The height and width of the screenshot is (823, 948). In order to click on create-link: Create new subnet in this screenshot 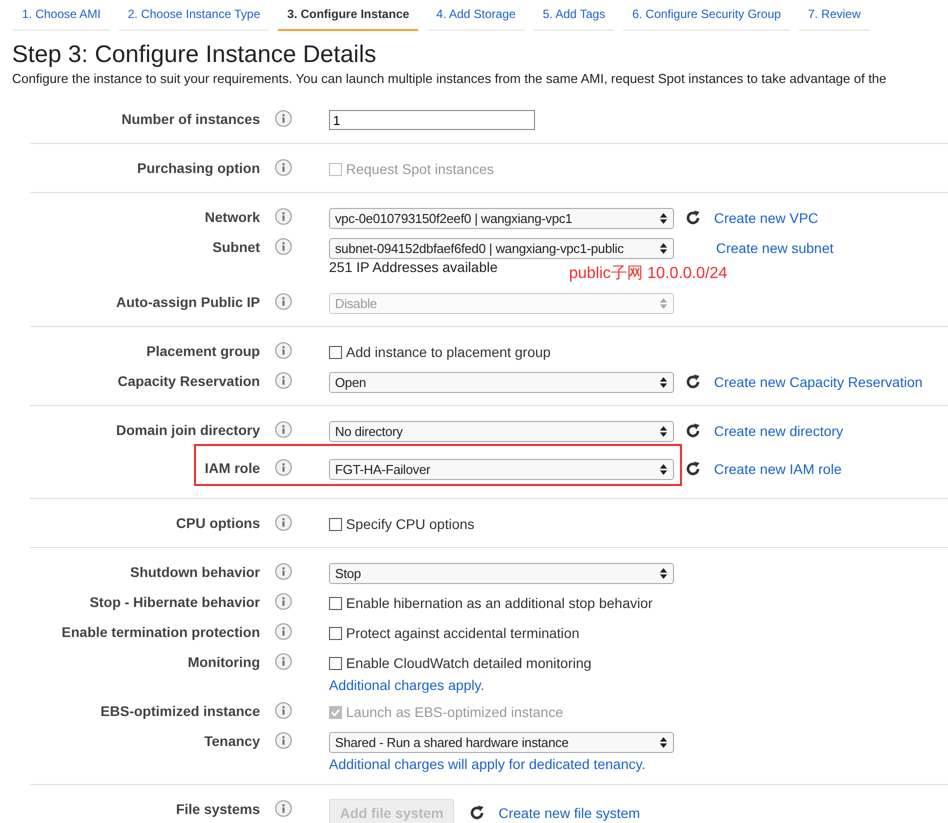, I will do `click(775, 248)`.